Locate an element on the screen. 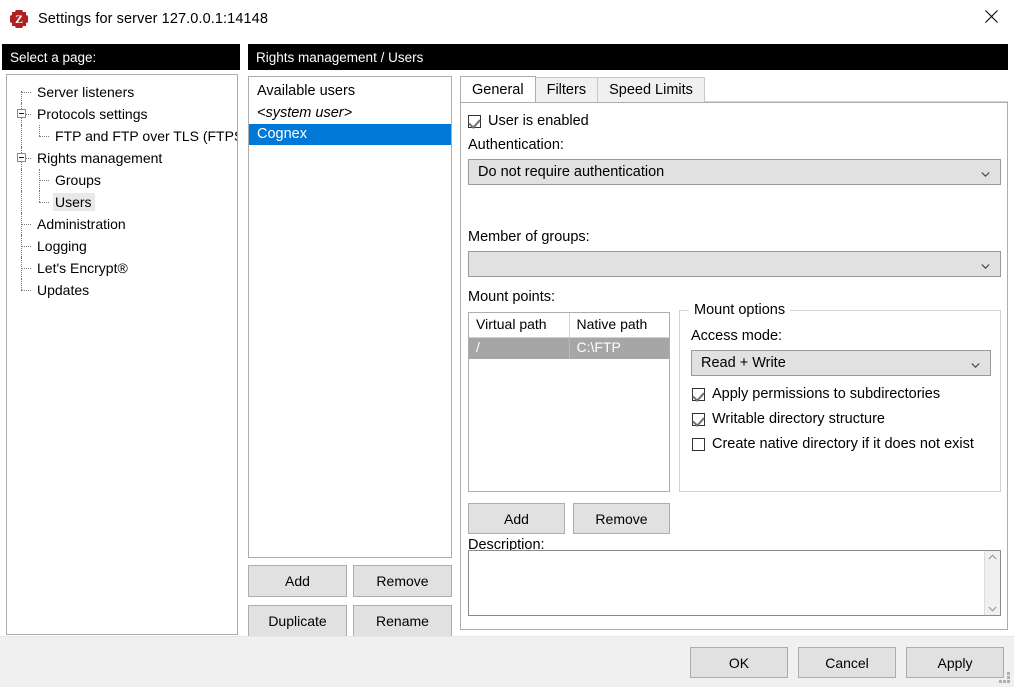 The image size is (1014, 687). description-textarea is located at coordinates (734, 583).